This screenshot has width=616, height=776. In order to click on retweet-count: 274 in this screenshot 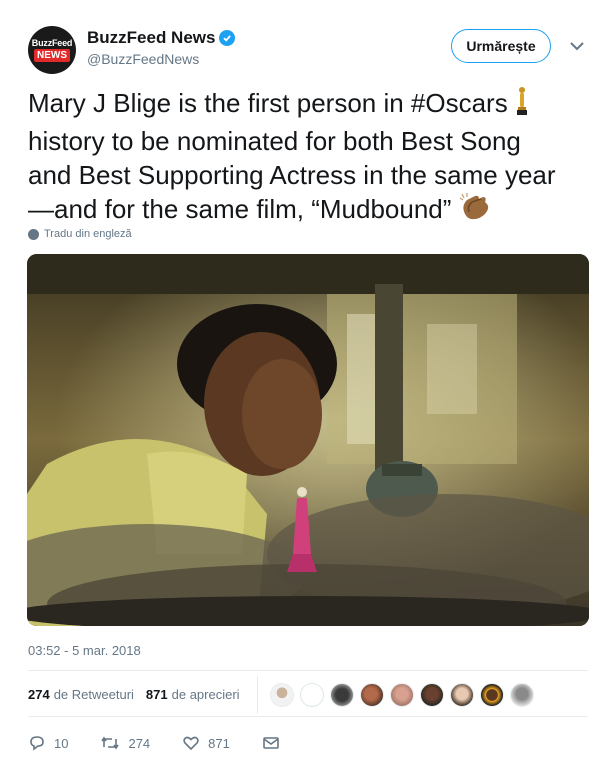, I will do `click(139, 743)`.